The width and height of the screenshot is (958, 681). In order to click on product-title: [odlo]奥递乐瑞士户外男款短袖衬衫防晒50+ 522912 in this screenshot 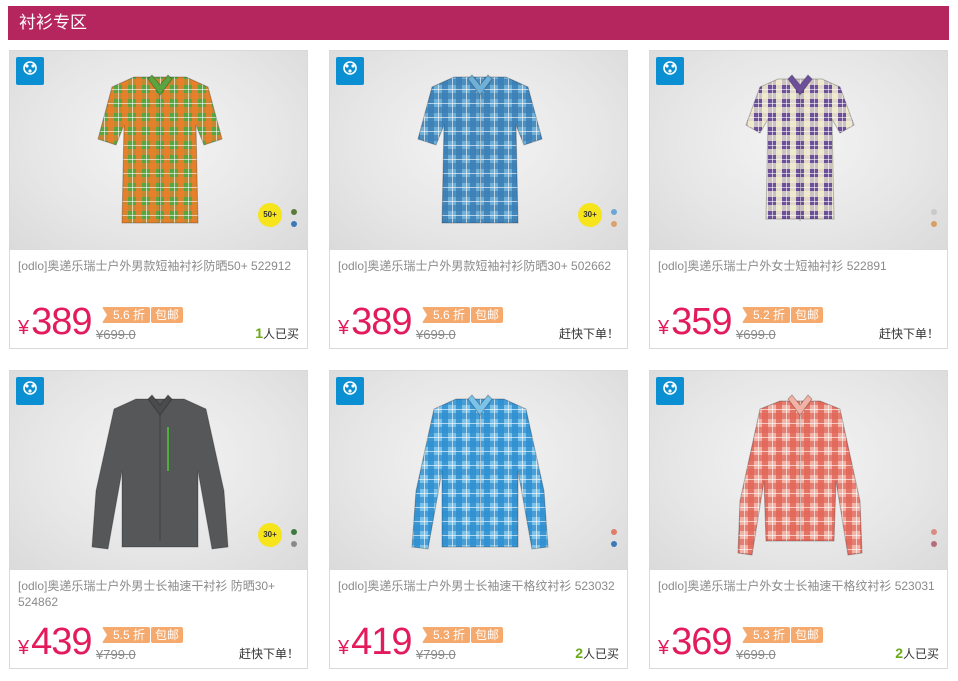, I will do `click(160, 266)`.